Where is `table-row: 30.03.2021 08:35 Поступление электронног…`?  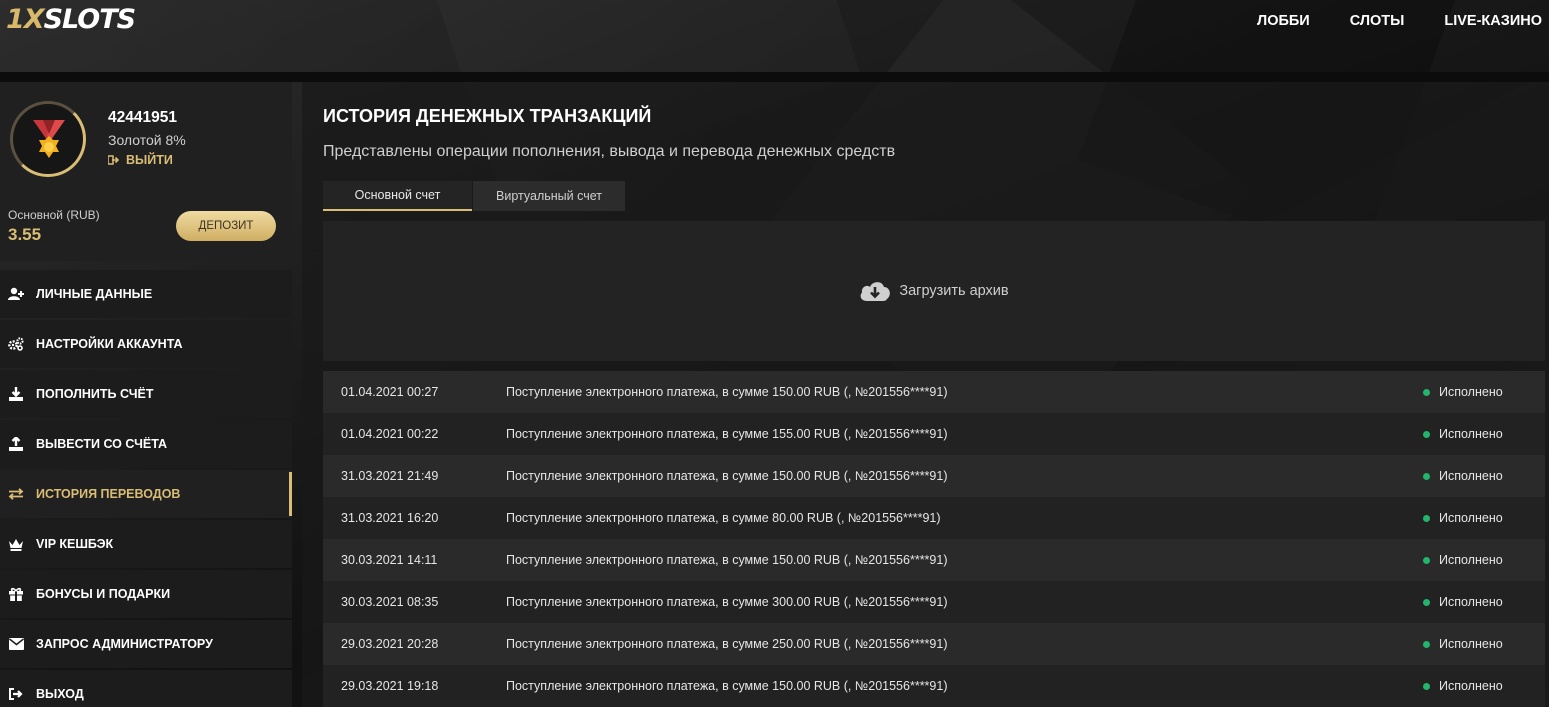
table-row: 30.03.2021 08:35 Поступление электронног… is located at coordinates (934, 602).